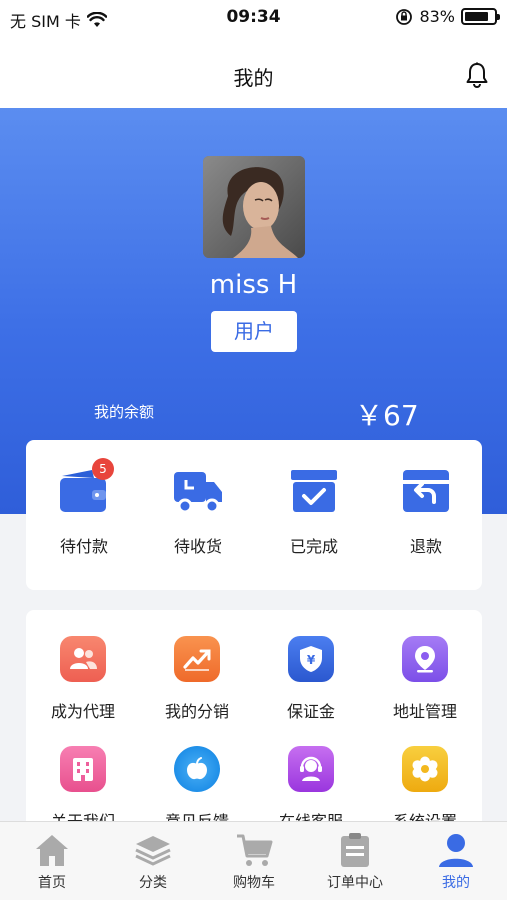 Image resolution: width=507 pixels, height=900 pixels. Describe the element at coordinates (124, 412) in the screenshot. I see `balance-label: 我的余额` at that location.